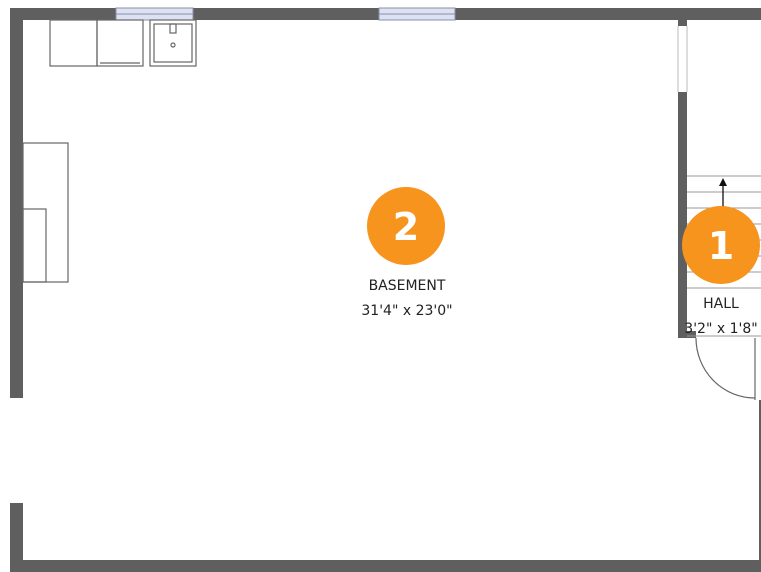  Describe the element at coordinates (725, 368) in the screenshot. I see `door-swing-icon` at that location.